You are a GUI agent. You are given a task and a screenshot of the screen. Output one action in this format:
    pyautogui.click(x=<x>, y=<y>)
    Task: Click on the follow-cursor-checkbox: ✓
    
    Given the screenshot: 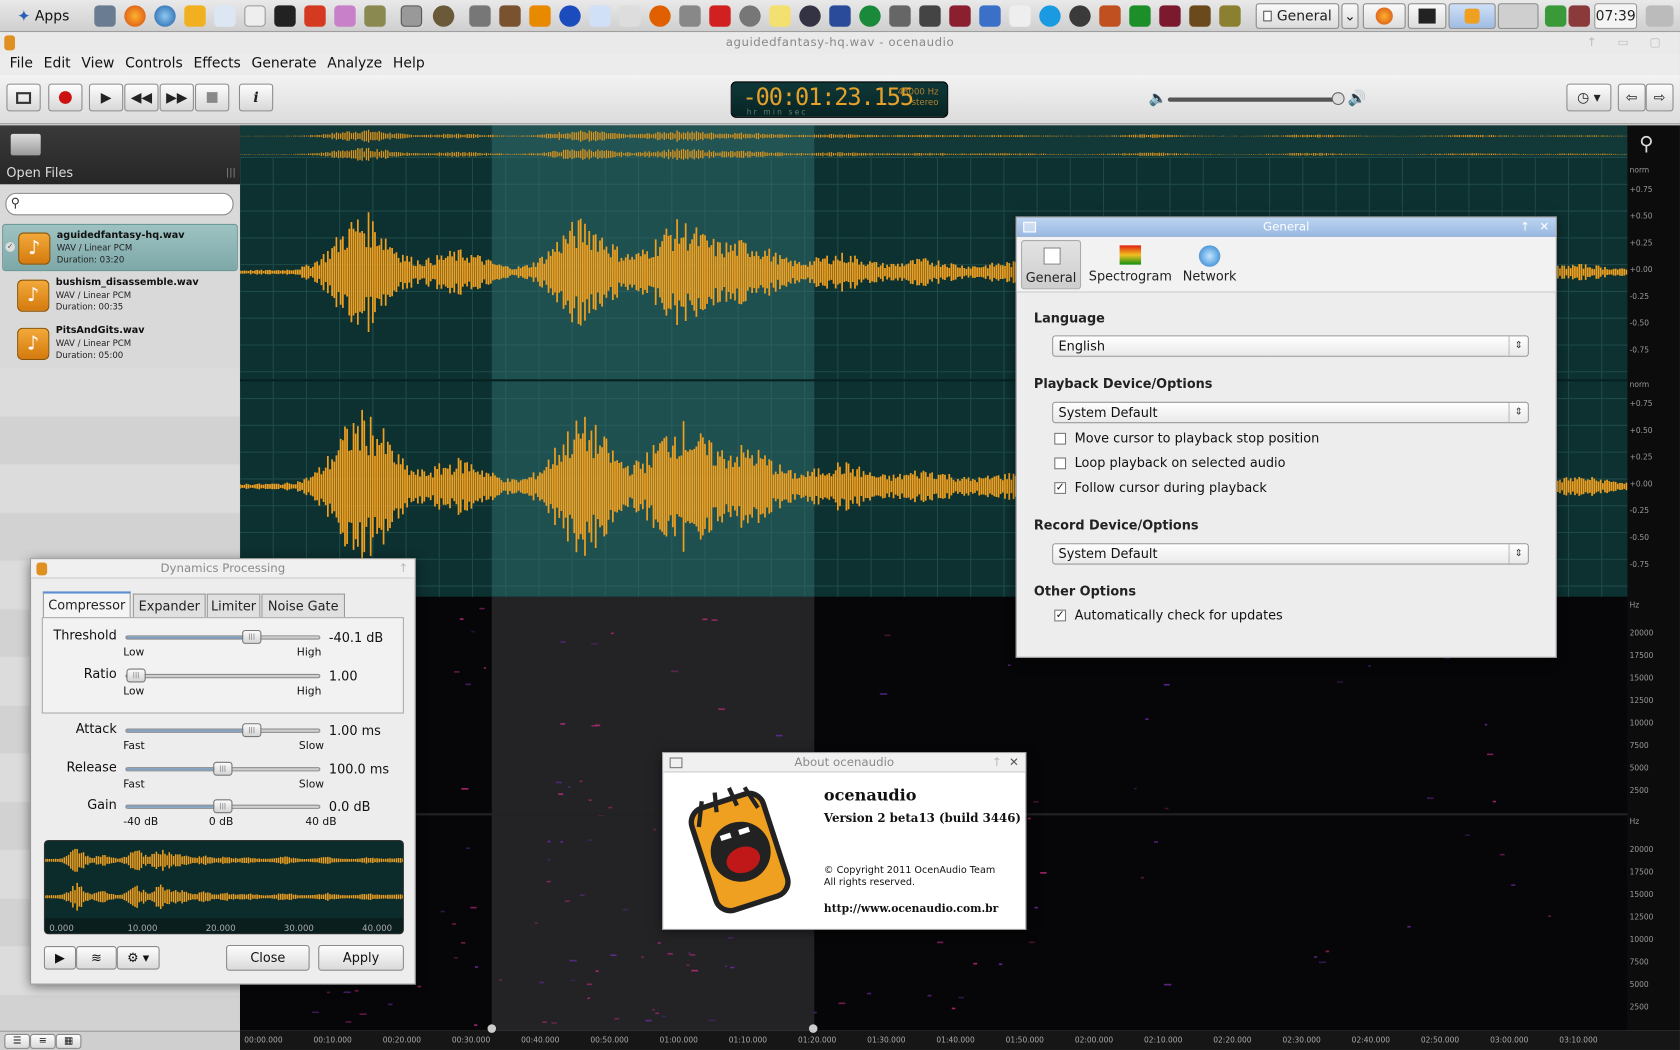 What is the action you would take?
    pyautogui.click(x=1060, y=488)
    